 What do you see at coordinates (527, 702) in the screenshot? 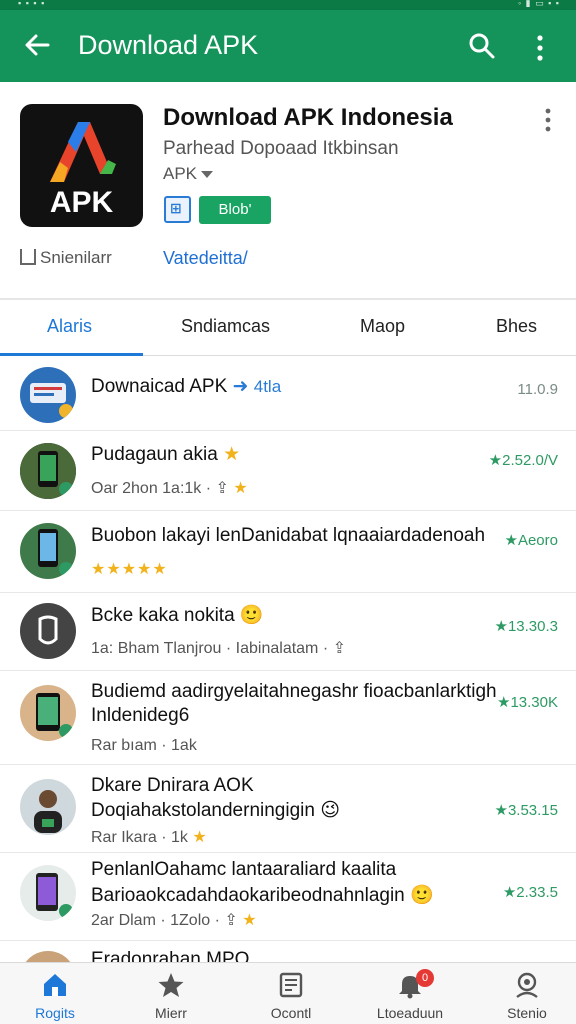
I see `list-item-value: ★13.30K` at bounding box center [527, 702].